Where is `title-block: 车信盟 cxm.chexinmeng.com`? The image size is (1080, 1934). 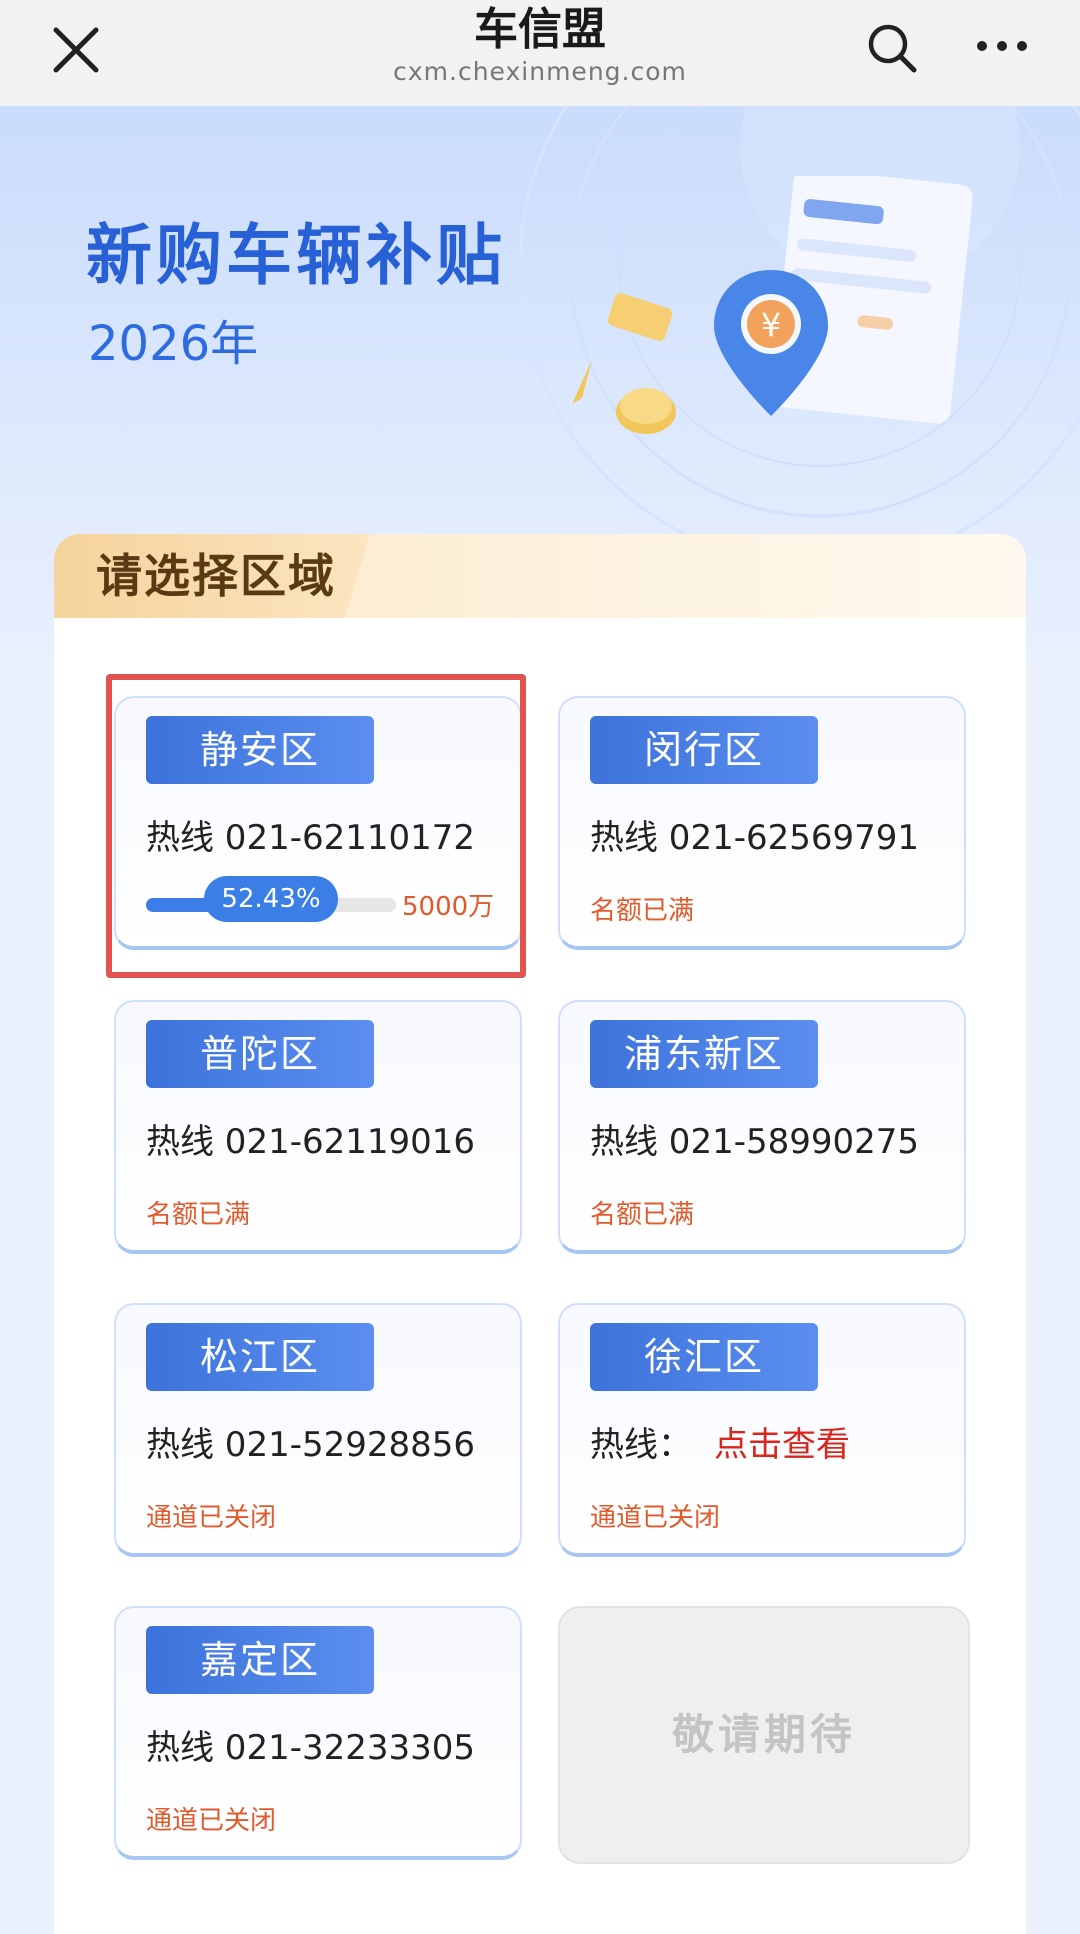
title-block: 车信盟 cxm.chexinmeng.com is located at coordinates (540, 44).